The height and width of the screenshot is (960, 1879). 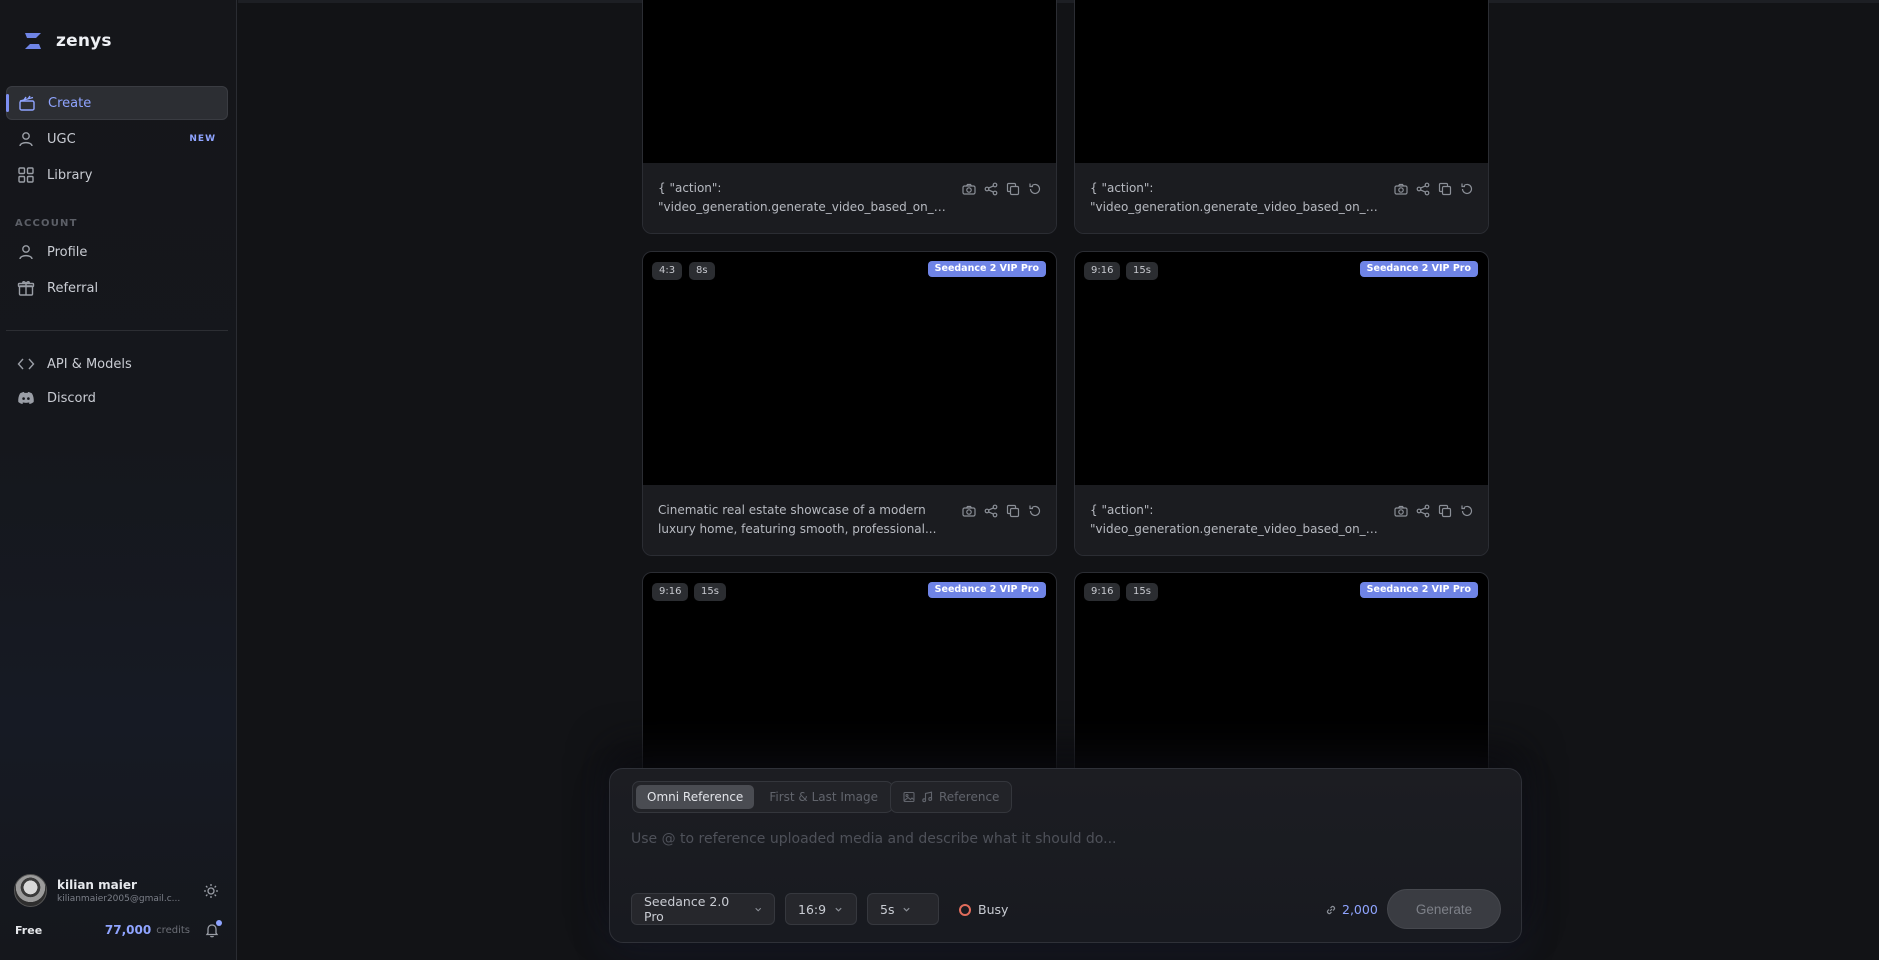 I want to click on sidebar-item-create: Create, so click(x=117, y=103).